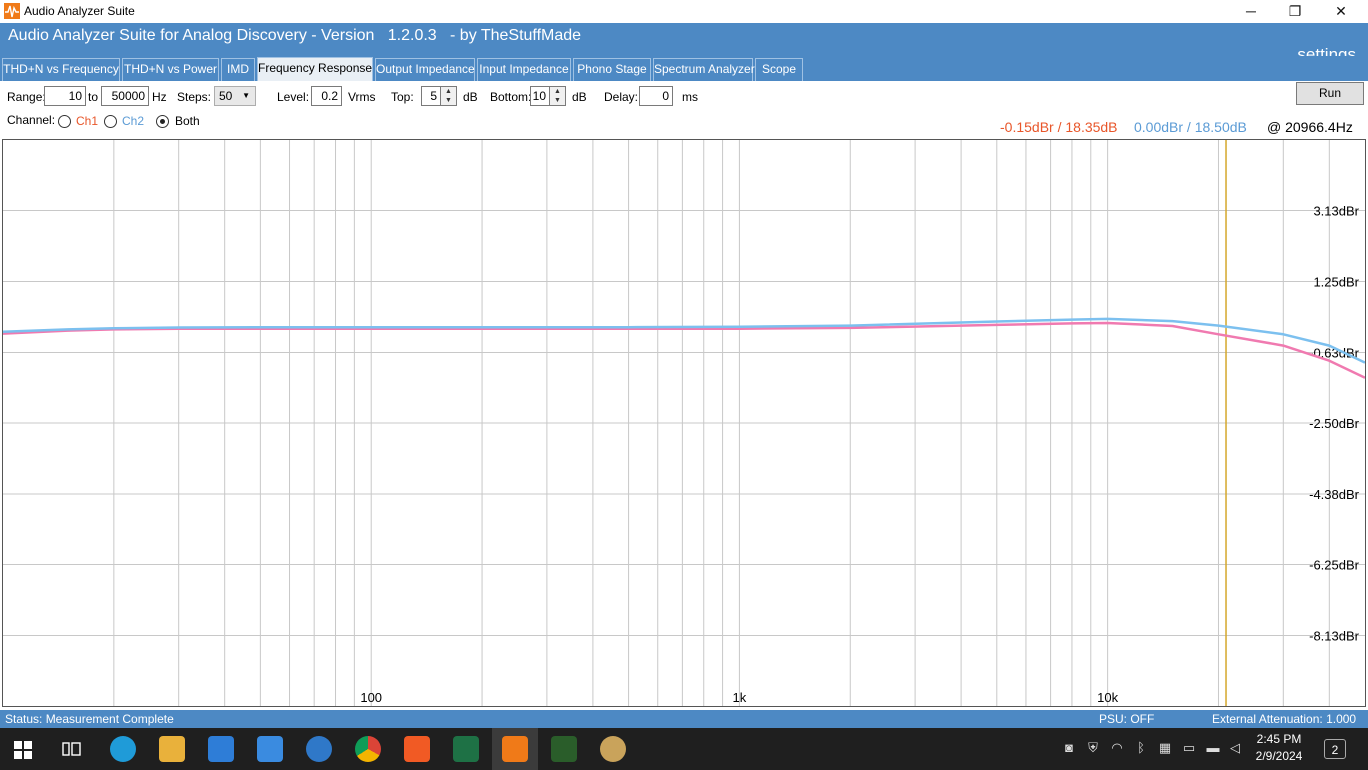  What do you see at coordinates (402, 97) in the screenshot?
I see `top-label: Top:` at bounding box center [402, 97].